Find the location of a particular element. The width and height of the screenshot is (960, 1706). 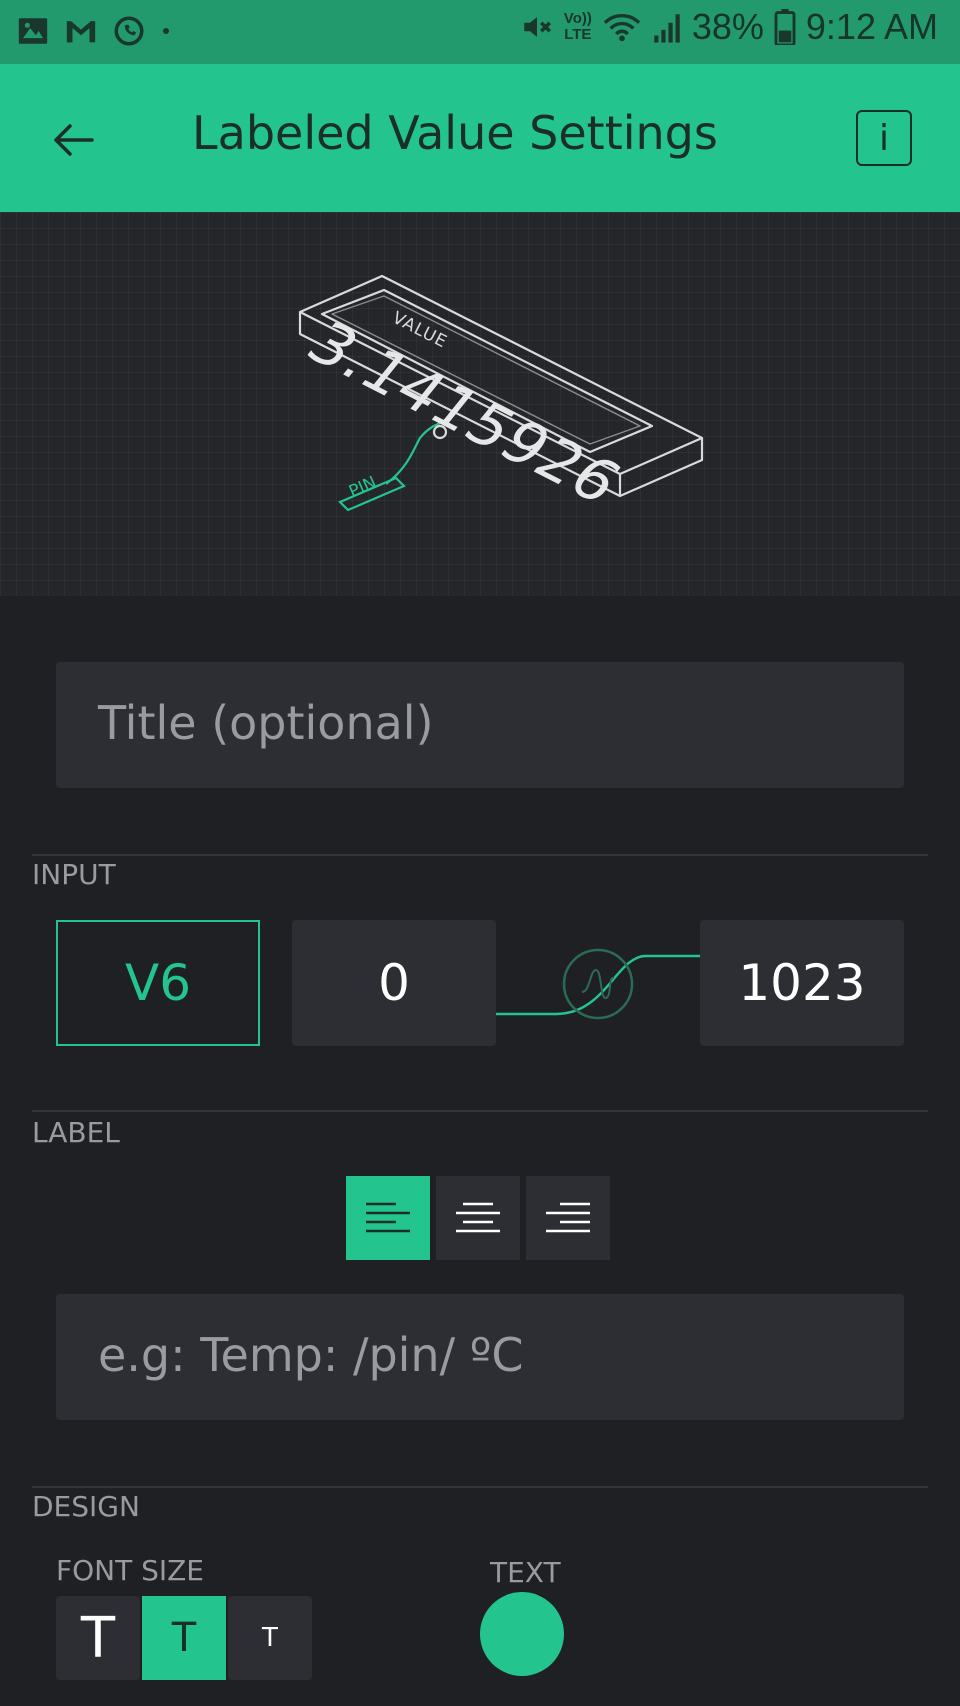

text-color-label: TEXT is located at coordinates (525, 1572).